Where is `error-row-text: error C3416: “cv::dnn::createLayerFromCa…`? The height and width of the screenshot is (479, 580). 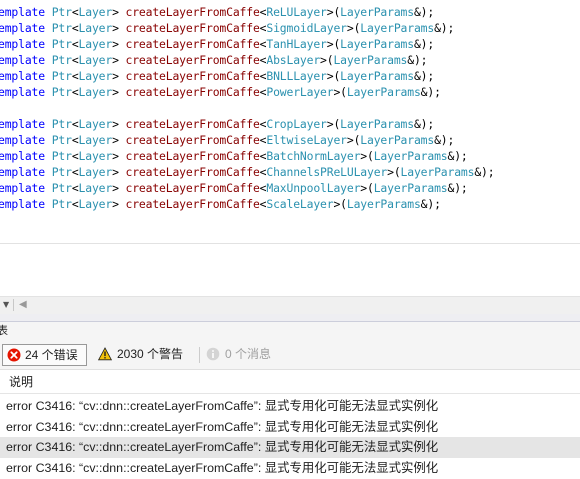 error-row-text: error C3416: “cv::dnn::createLayerFromCa… is located at coordinates (222, 427).